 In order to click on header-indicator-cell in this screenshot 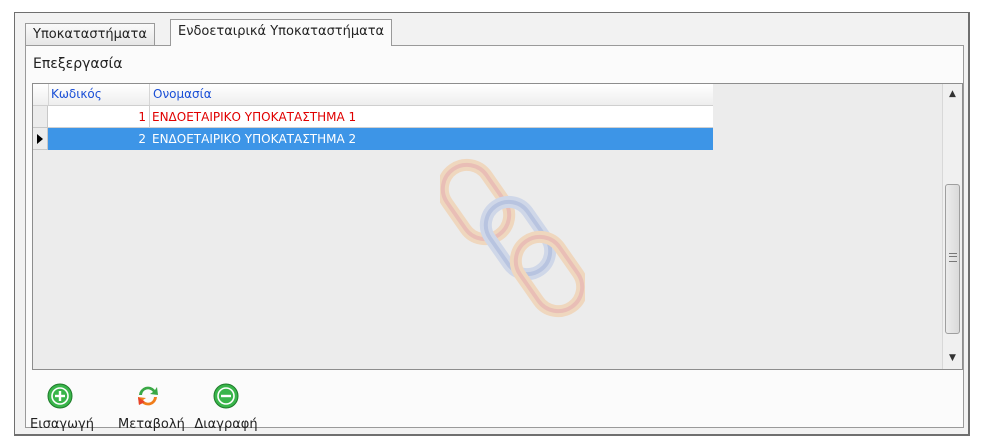, I will do `click(41, 94)`.